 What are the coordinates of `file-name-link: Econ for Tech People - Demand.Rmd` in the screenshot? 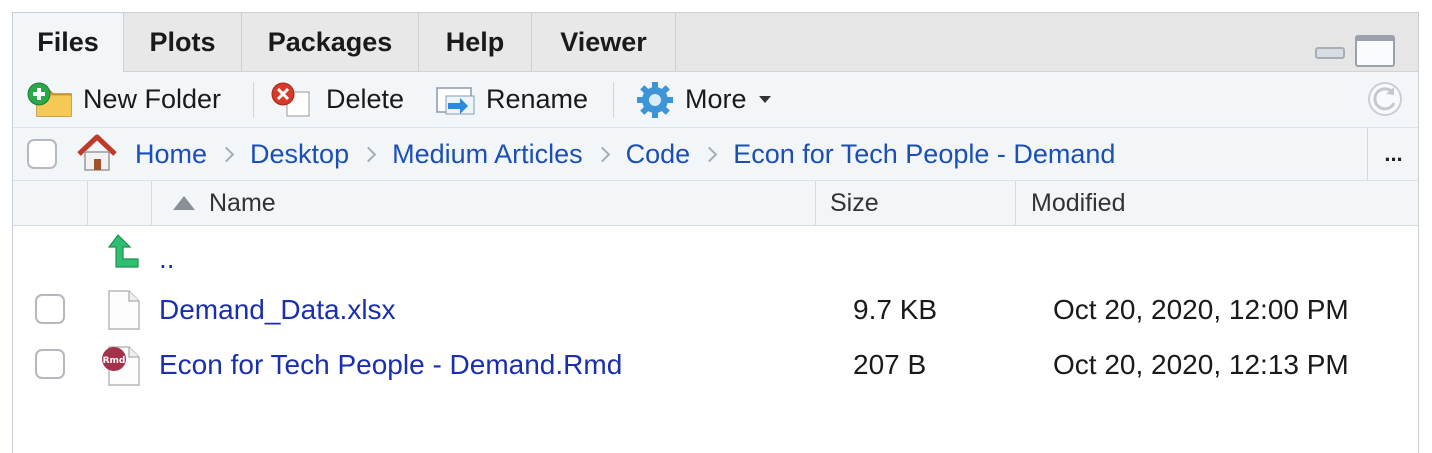 It's located at (390, 365).